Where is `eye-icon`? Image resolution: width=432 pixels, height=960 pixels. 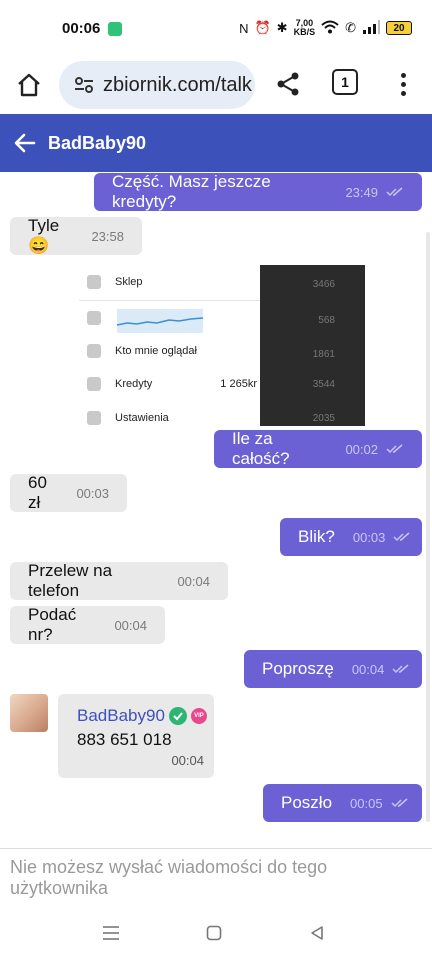
eye-icon is located at coordinates (94, 351).